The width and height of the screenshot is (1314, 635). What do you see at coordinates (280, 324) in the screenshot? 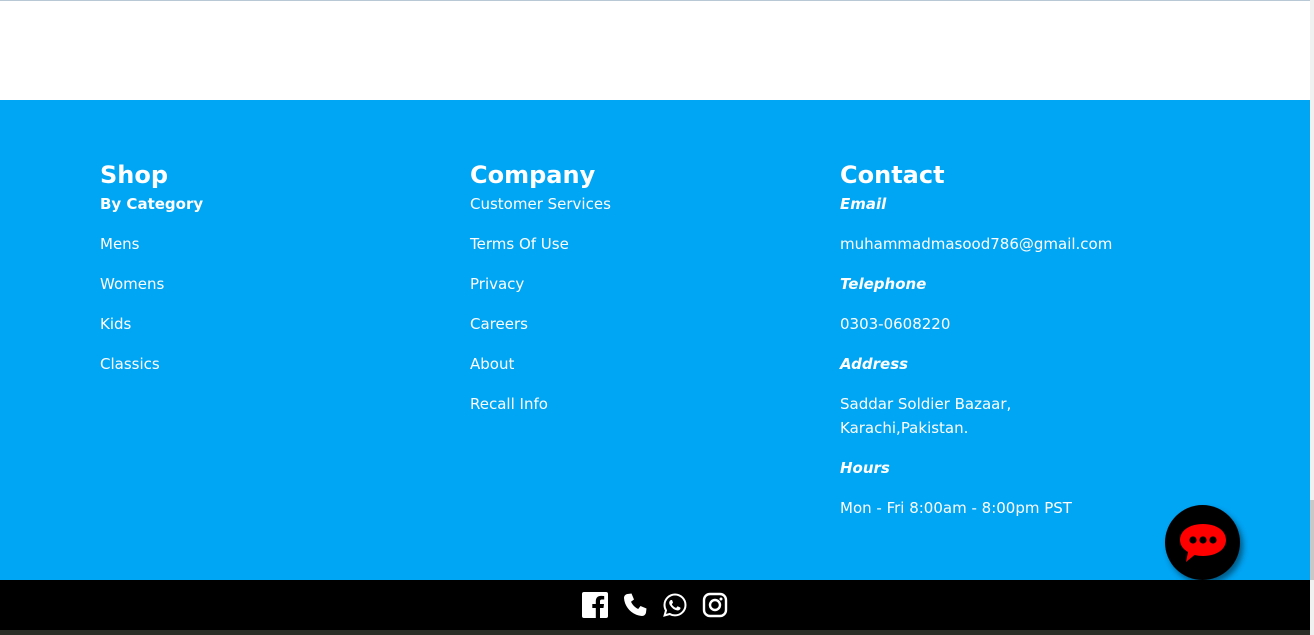
I see `shop-link-kids: Kids` at bounding box center [280, 324].